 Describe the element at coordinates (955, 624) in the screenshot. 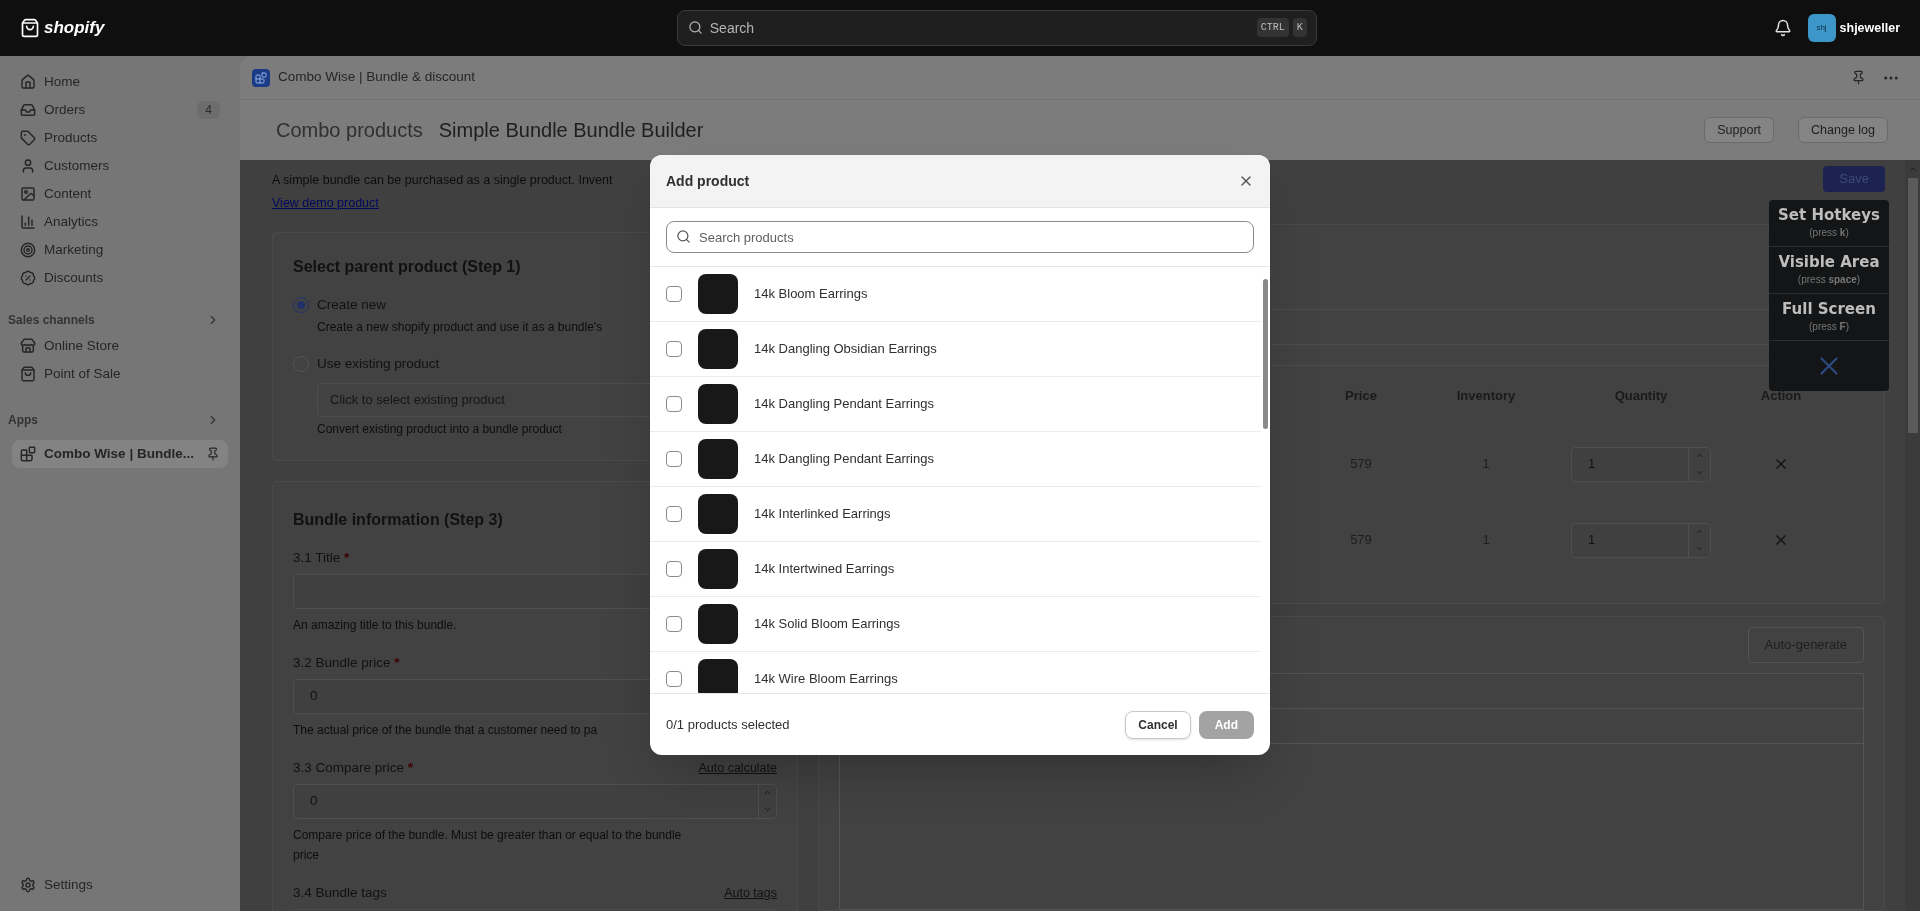

I see `product-row: 14k Solid Bloom Earrings` at that location.